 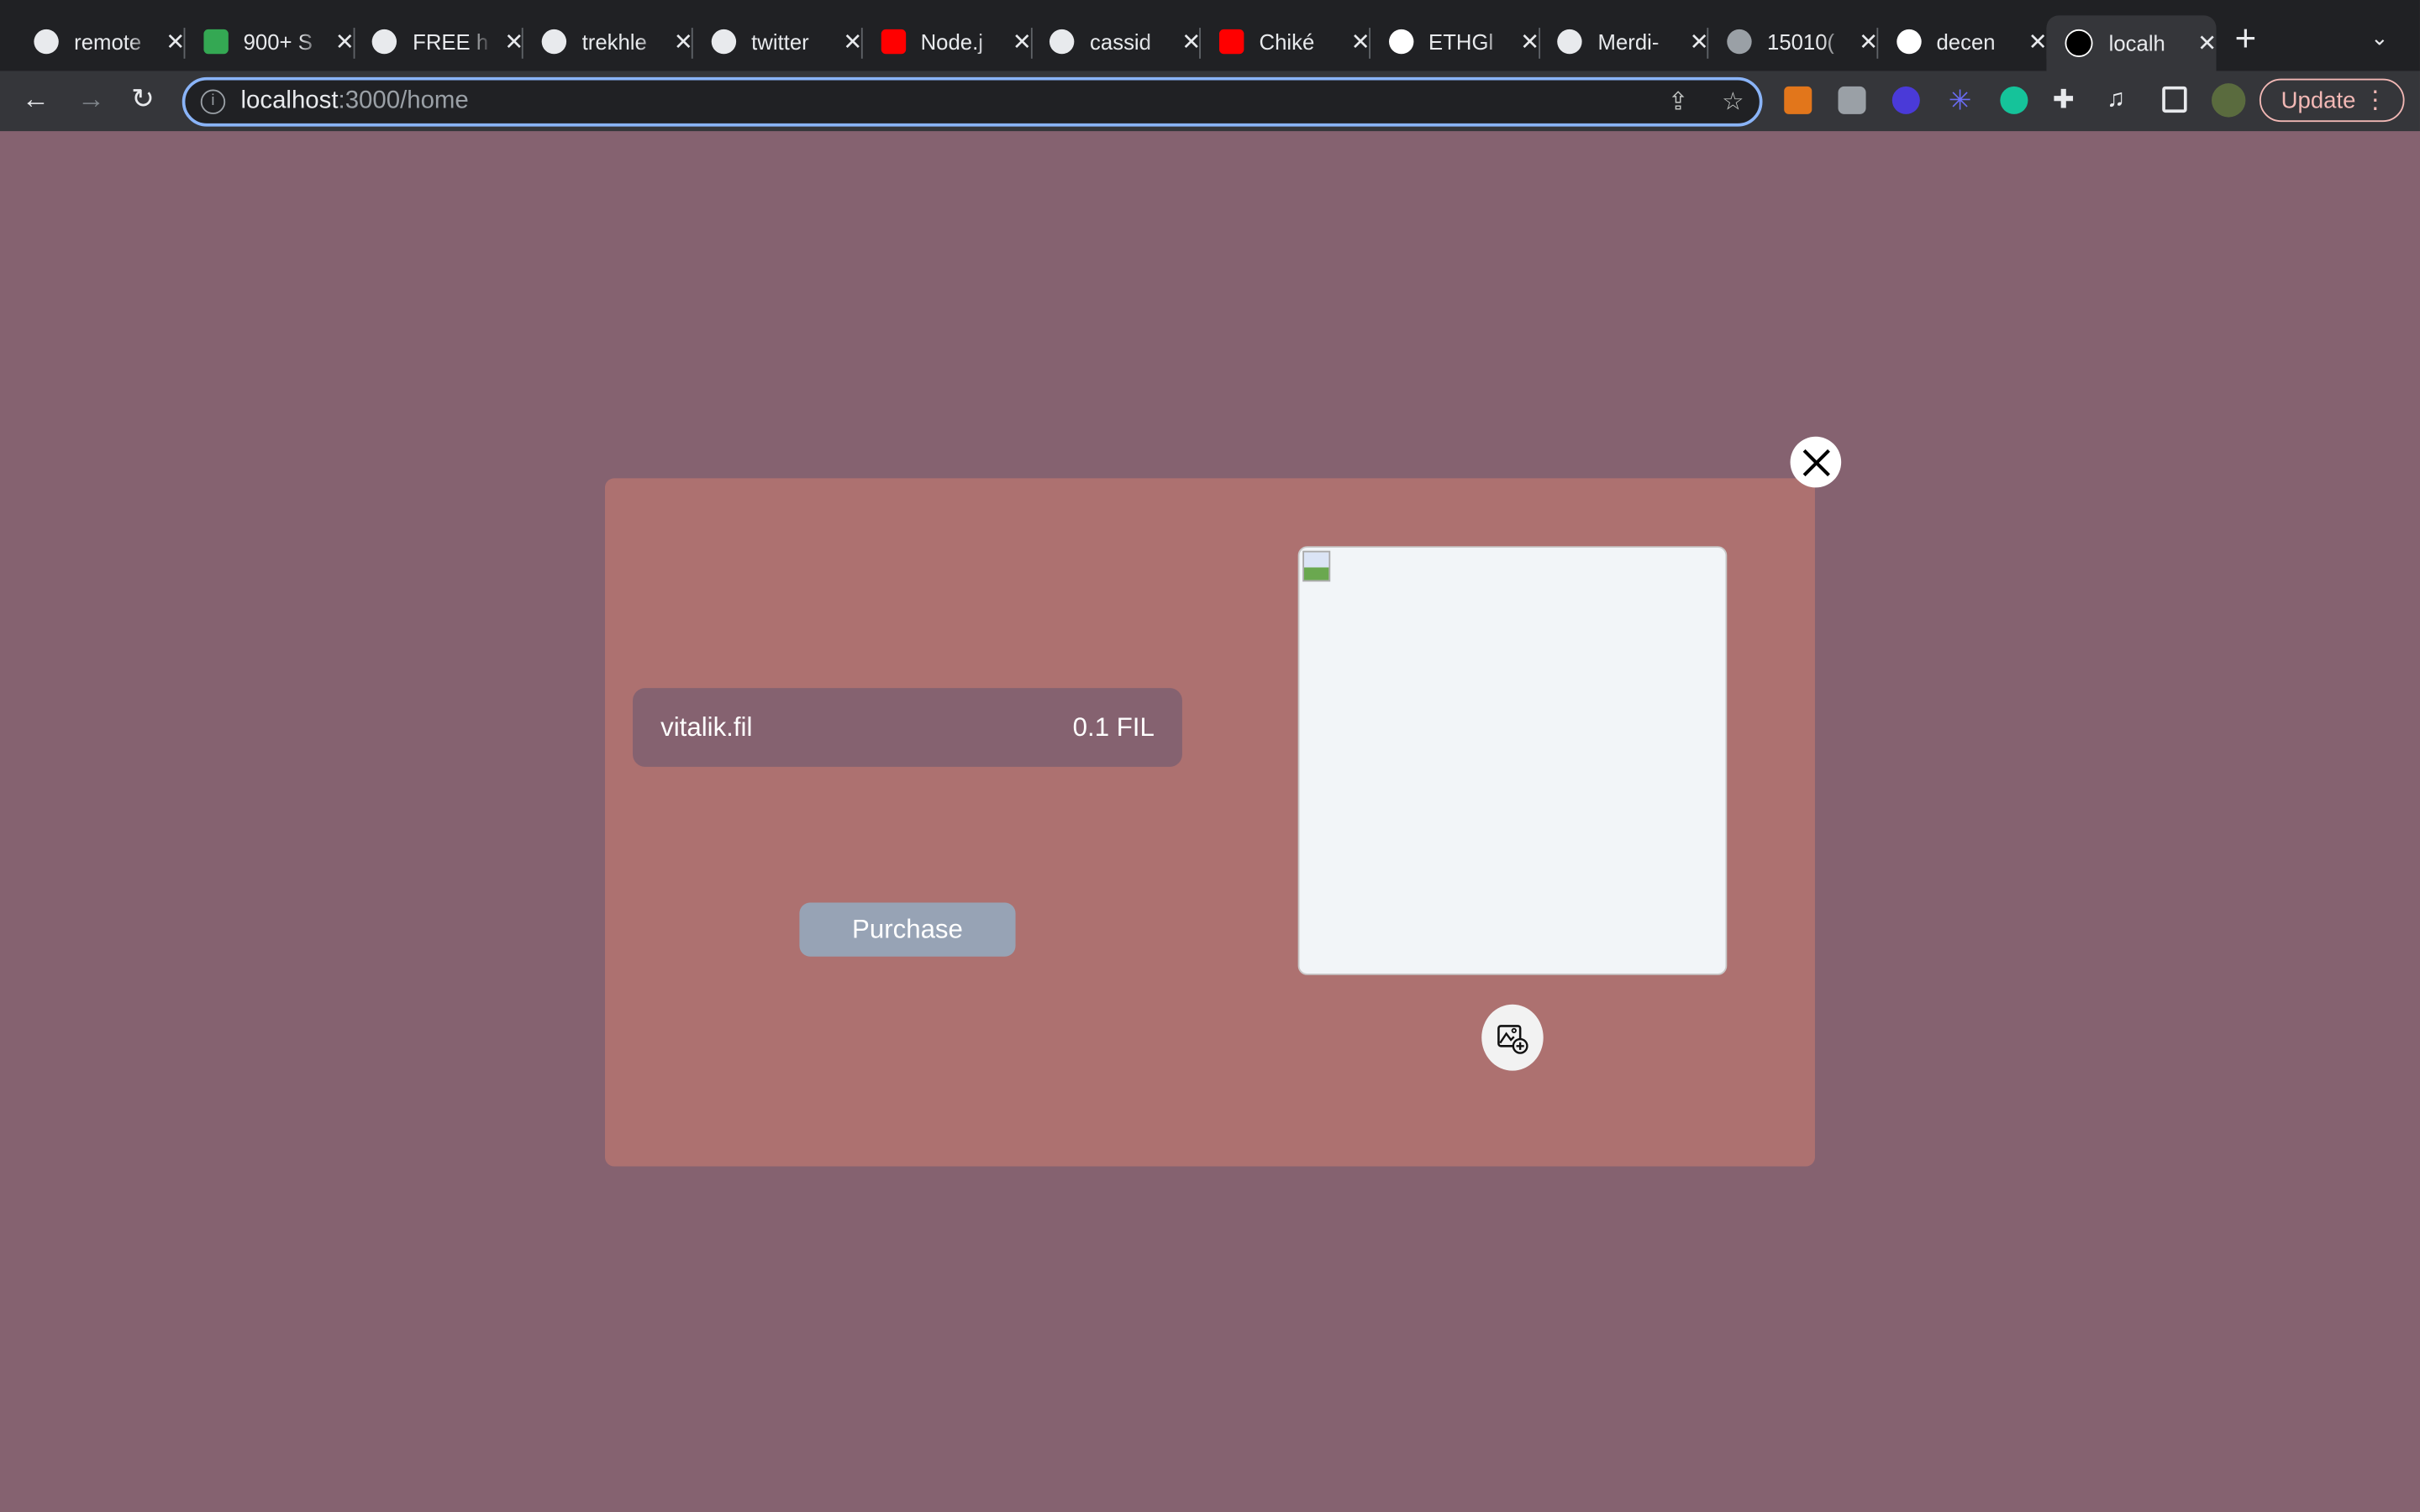 I want to click on domain-listing: vitalik.fil 0.1 FIL, so click(x=907, y=727).